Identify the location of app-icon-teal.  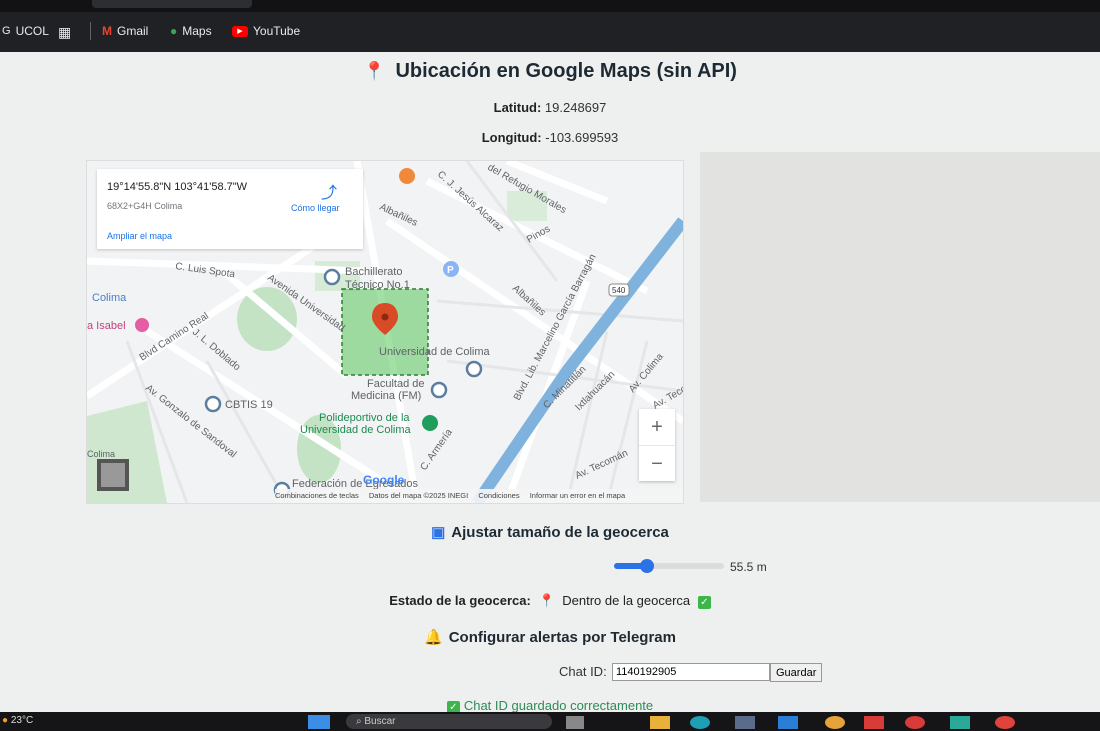
(960, 722).